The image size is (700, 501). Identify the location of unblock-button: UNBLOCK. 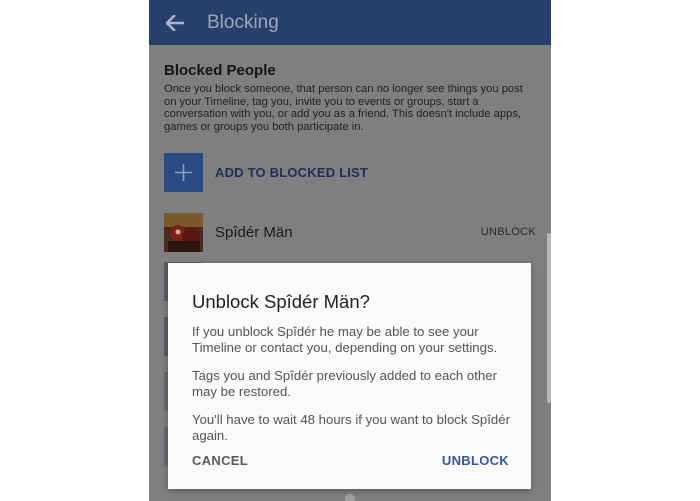
(475, 460).